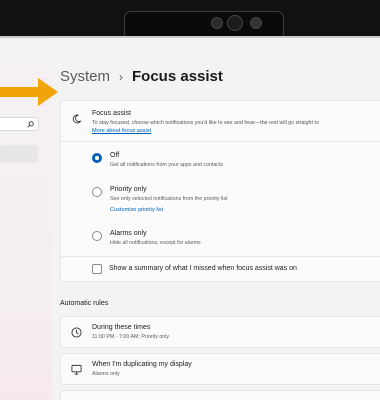 This screenshot has width=380, height=400. I want to click on breadcrumb: System › Focus assist, so click(141, 76).